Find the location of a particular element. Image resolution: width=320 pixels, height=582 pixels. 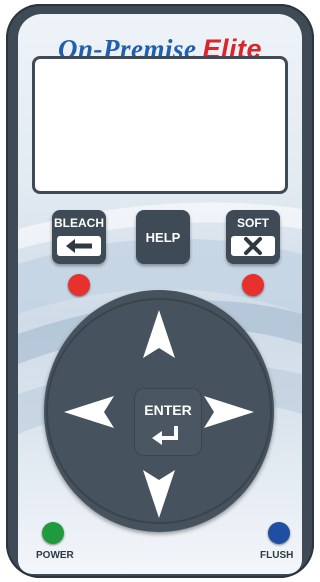

help-label: HELP is located at coordinates (163, 237).